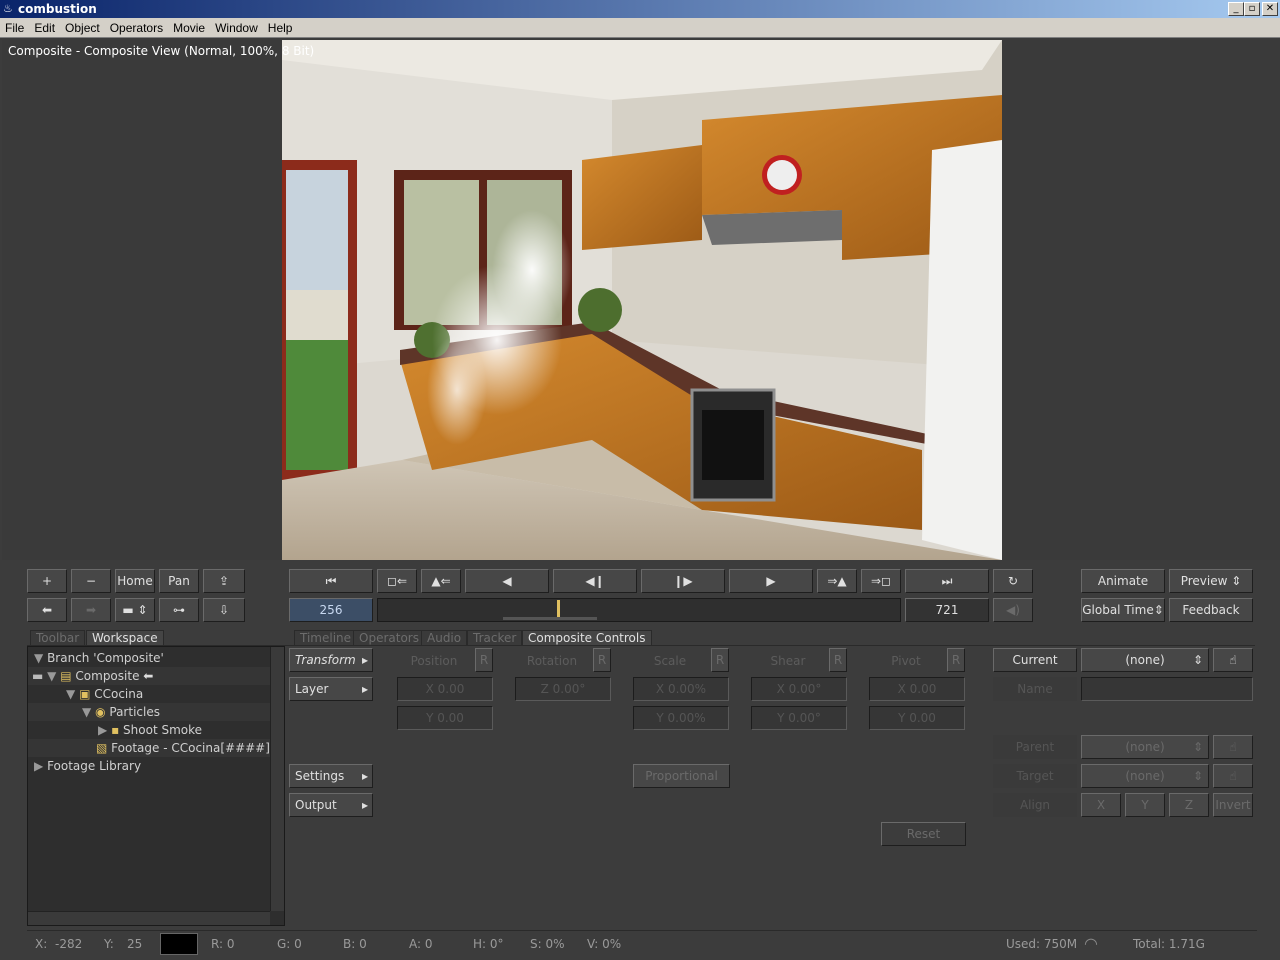  I want to click on global-time-dropdown: Global Time⇕, so click(1123, 610).